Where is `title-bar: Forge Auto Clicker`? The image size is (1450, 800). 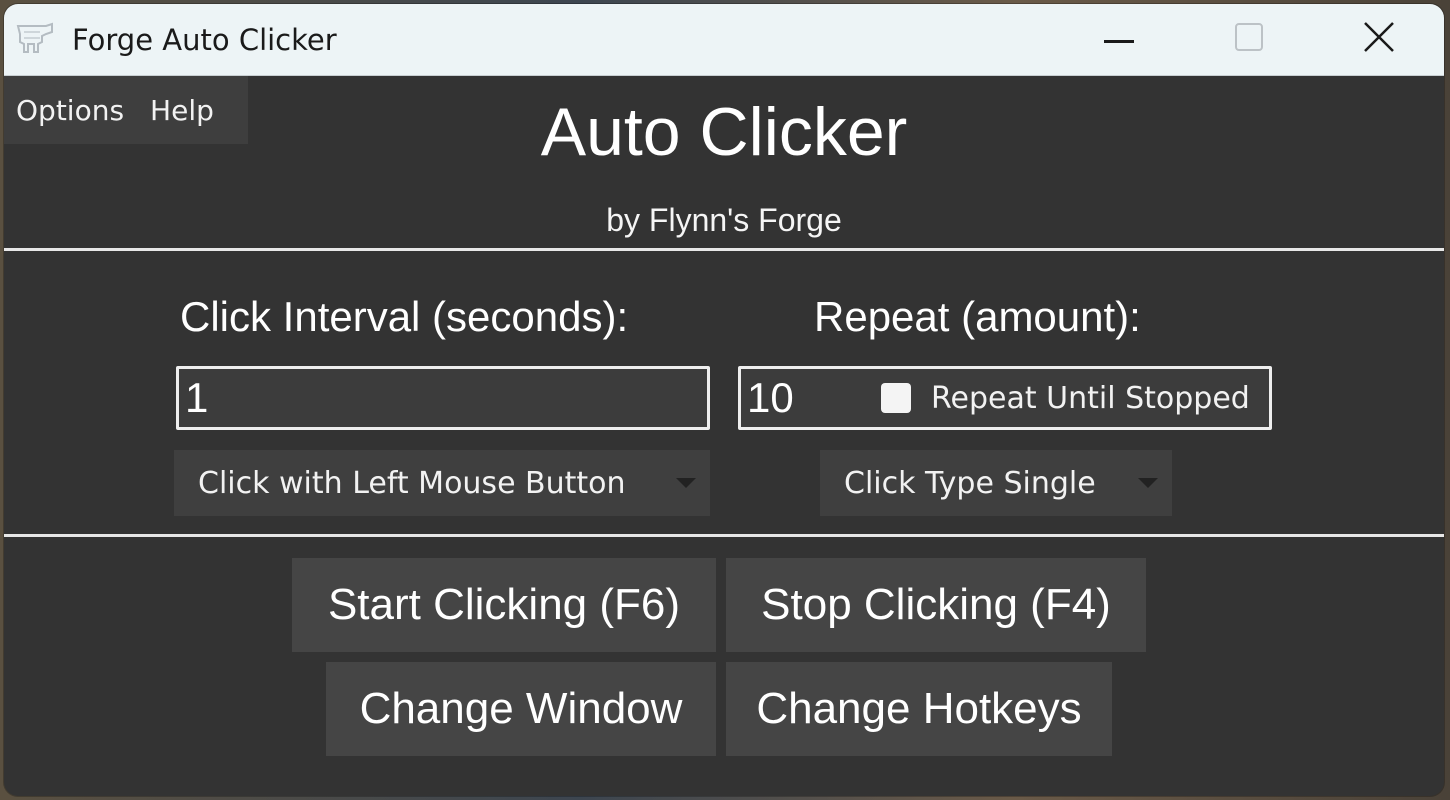
title-bar: Forge Auto Clicker is located at coordinates (724, 40).